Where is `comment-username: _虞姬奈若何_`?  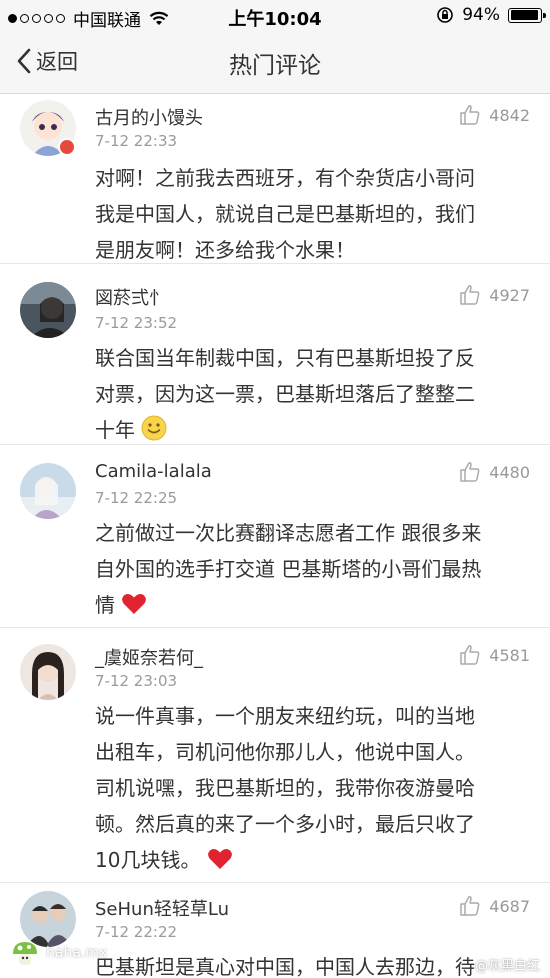
comment-username: _虞姬奈若何_ is located at coordinates (149, 657).